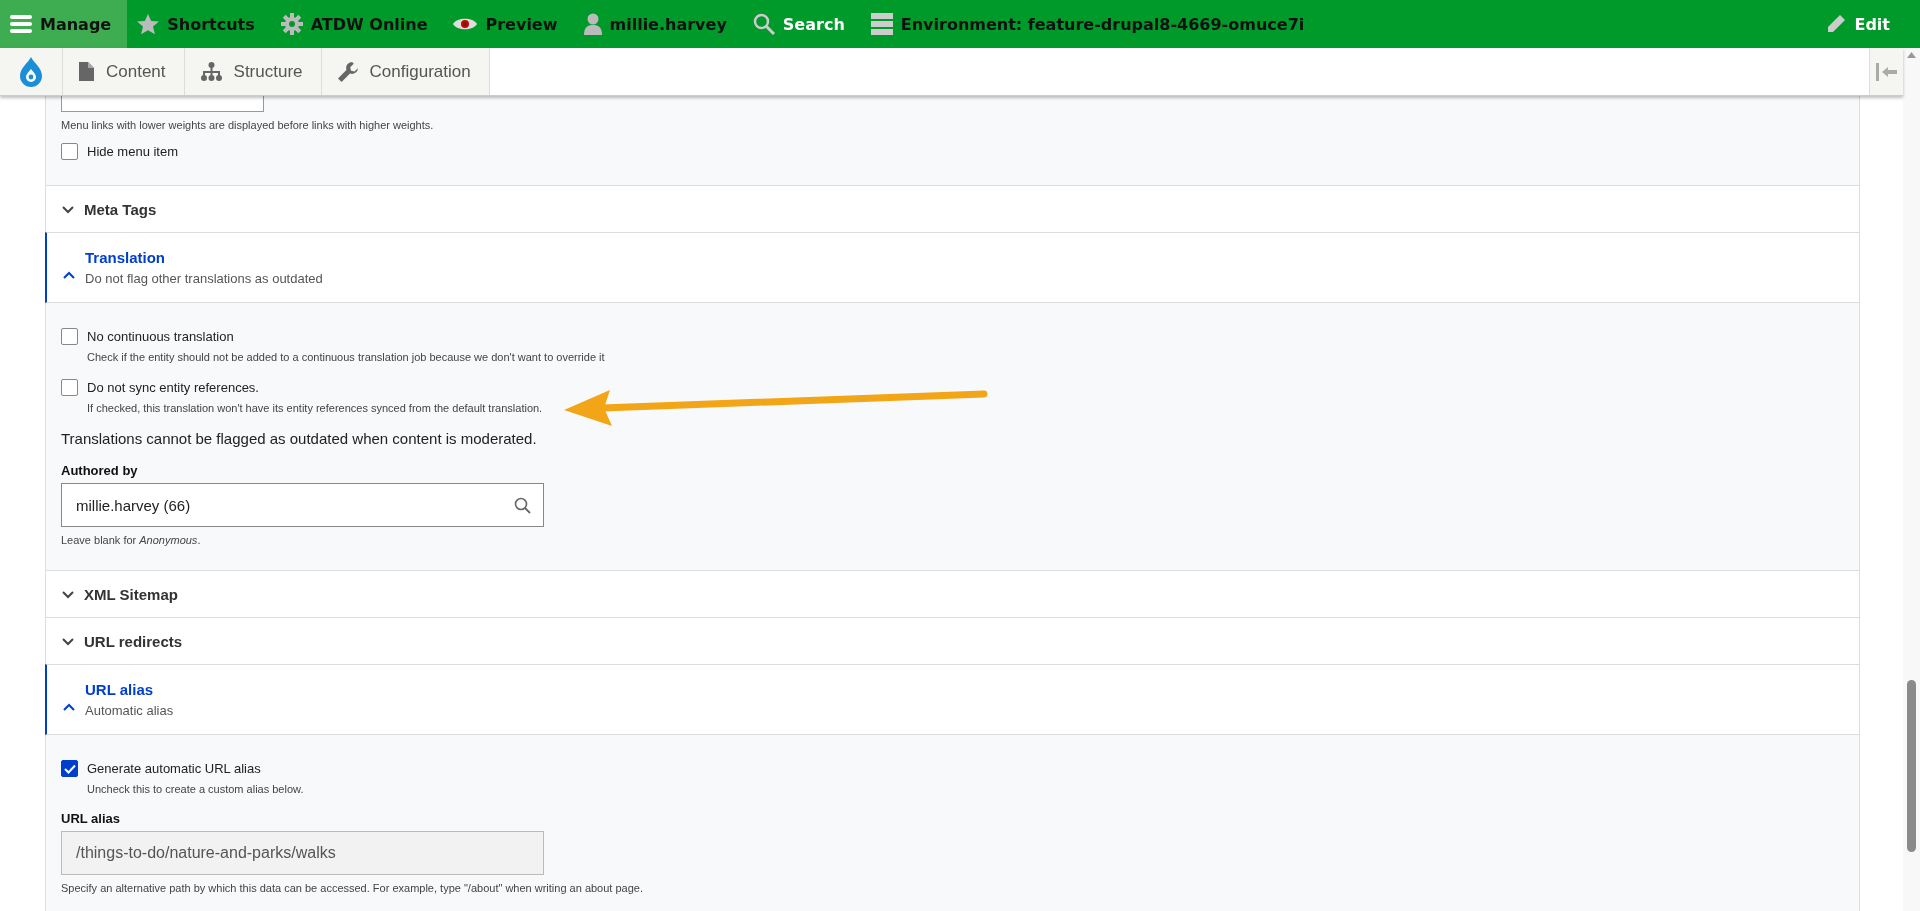 The width and height of the screenshot is (1920, 911). What do you see at coordinates (357, 24) in the screenshot?
I see `toolbar-tab: ATDW Online` at bounding box center [357, 24].